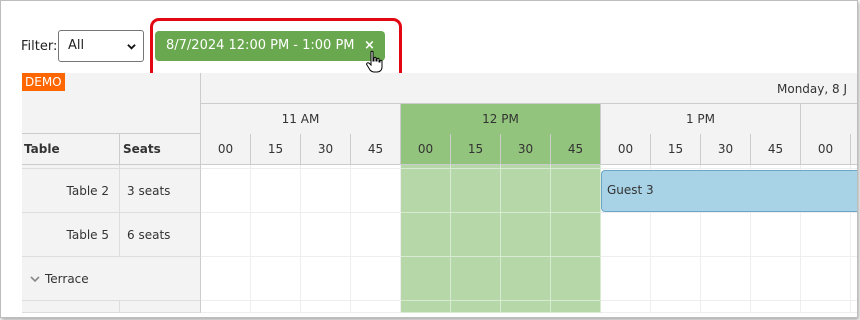 The image size is (860, 320). Describe the element at coordinates (729, 191) in the screenshot. I see `event-block: Guest 3` at that location.